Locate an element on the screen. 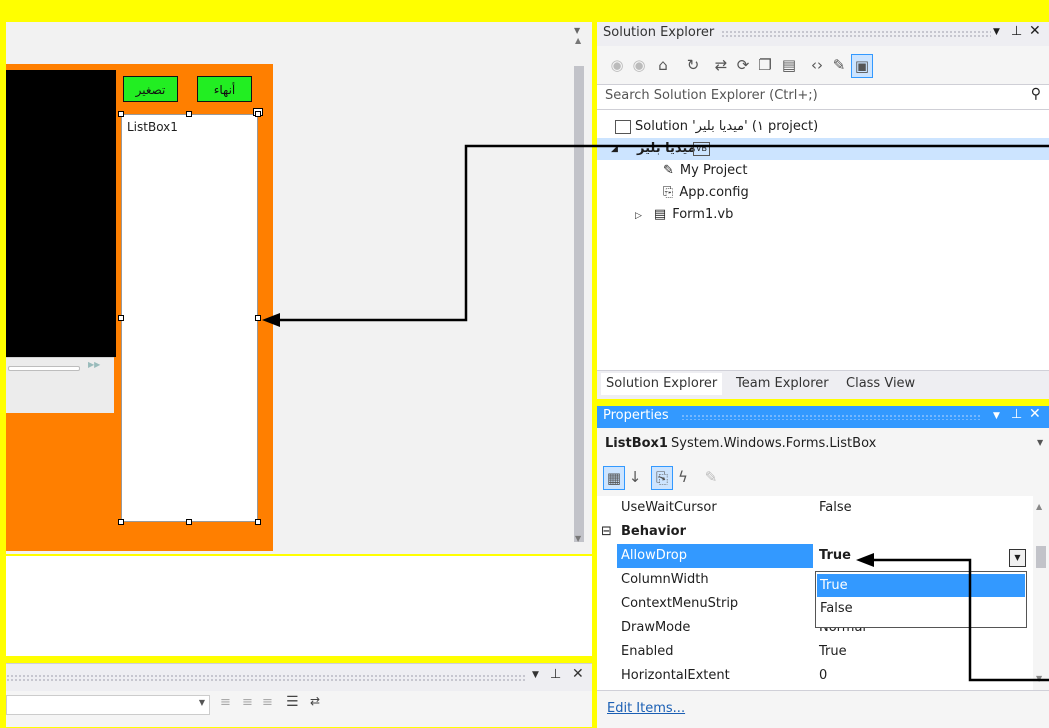 This screenshot has width=1049, height=728. arrowhead-allowdrop is located at coordinates (865, 560).